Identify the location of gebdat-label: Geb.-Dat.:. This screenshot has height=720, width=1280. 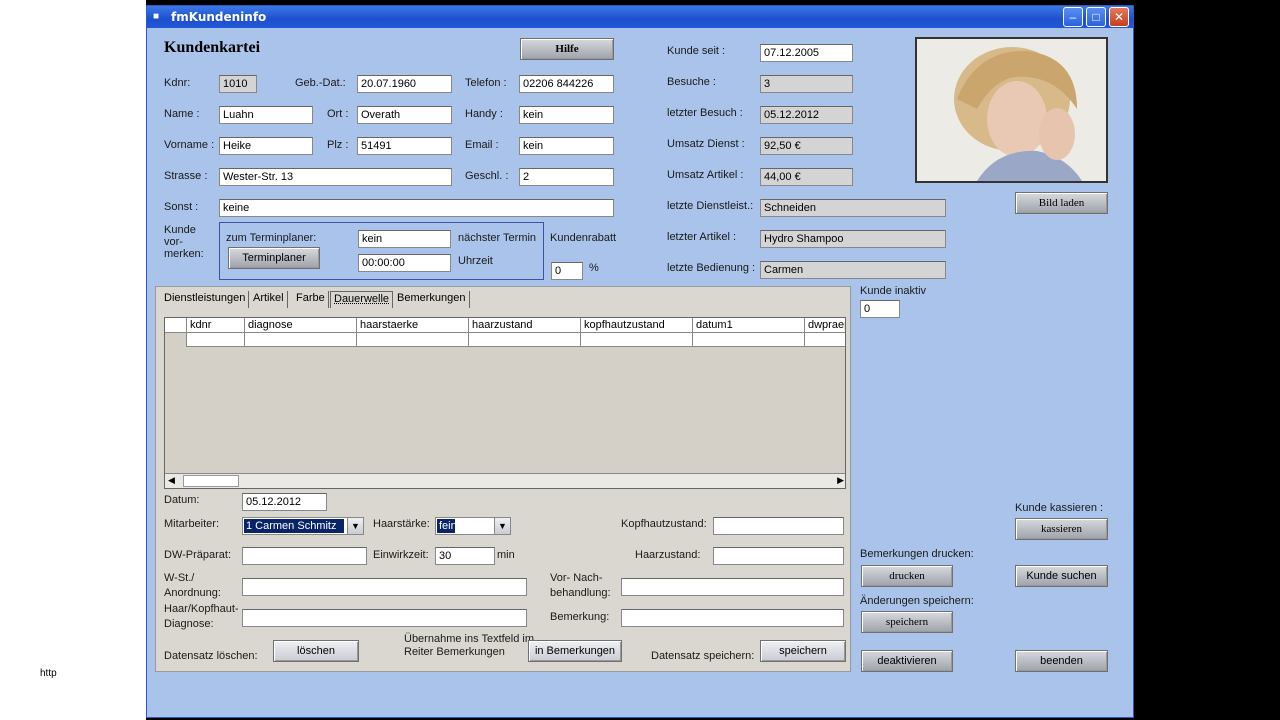
(320, 83).